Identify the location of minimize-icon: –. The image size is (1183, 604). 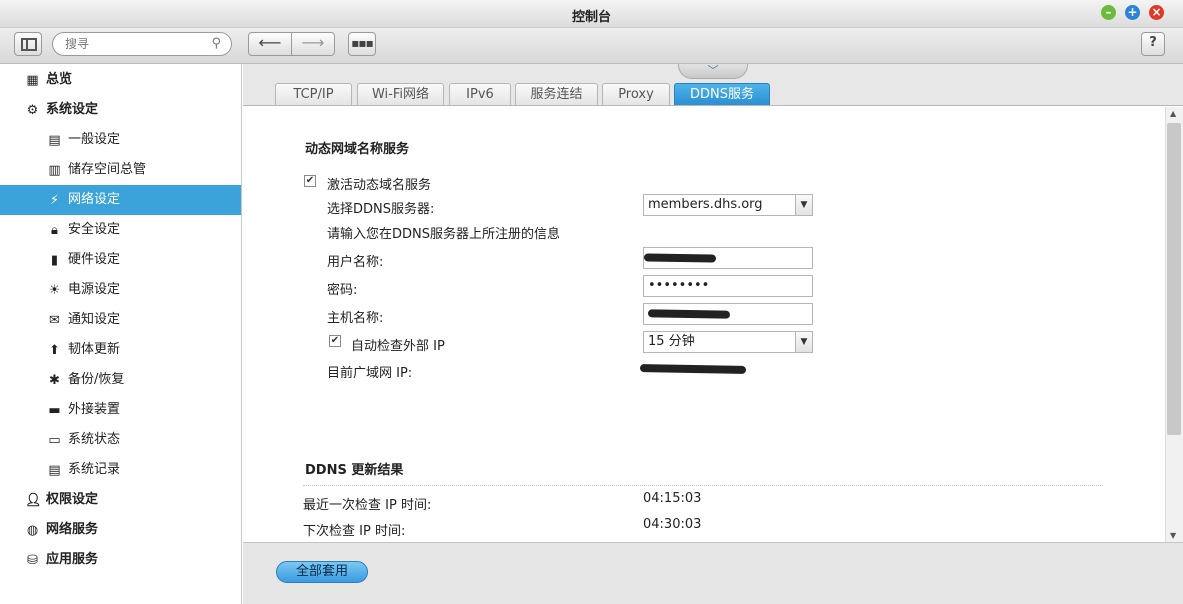
(1108, 12).